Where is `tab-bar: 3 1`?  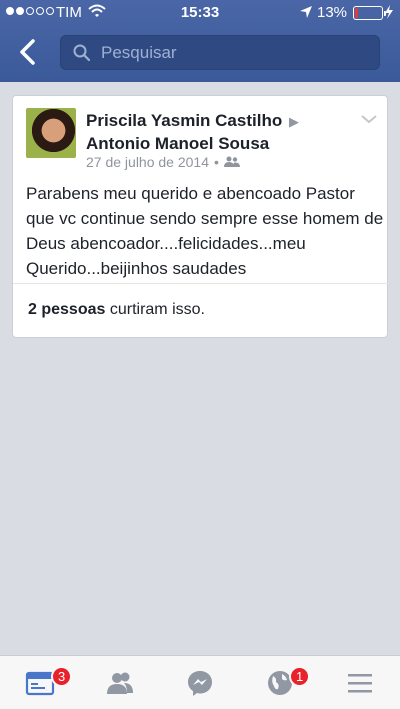 tab-bar: 3 1 is located at coordinates (200, 682).